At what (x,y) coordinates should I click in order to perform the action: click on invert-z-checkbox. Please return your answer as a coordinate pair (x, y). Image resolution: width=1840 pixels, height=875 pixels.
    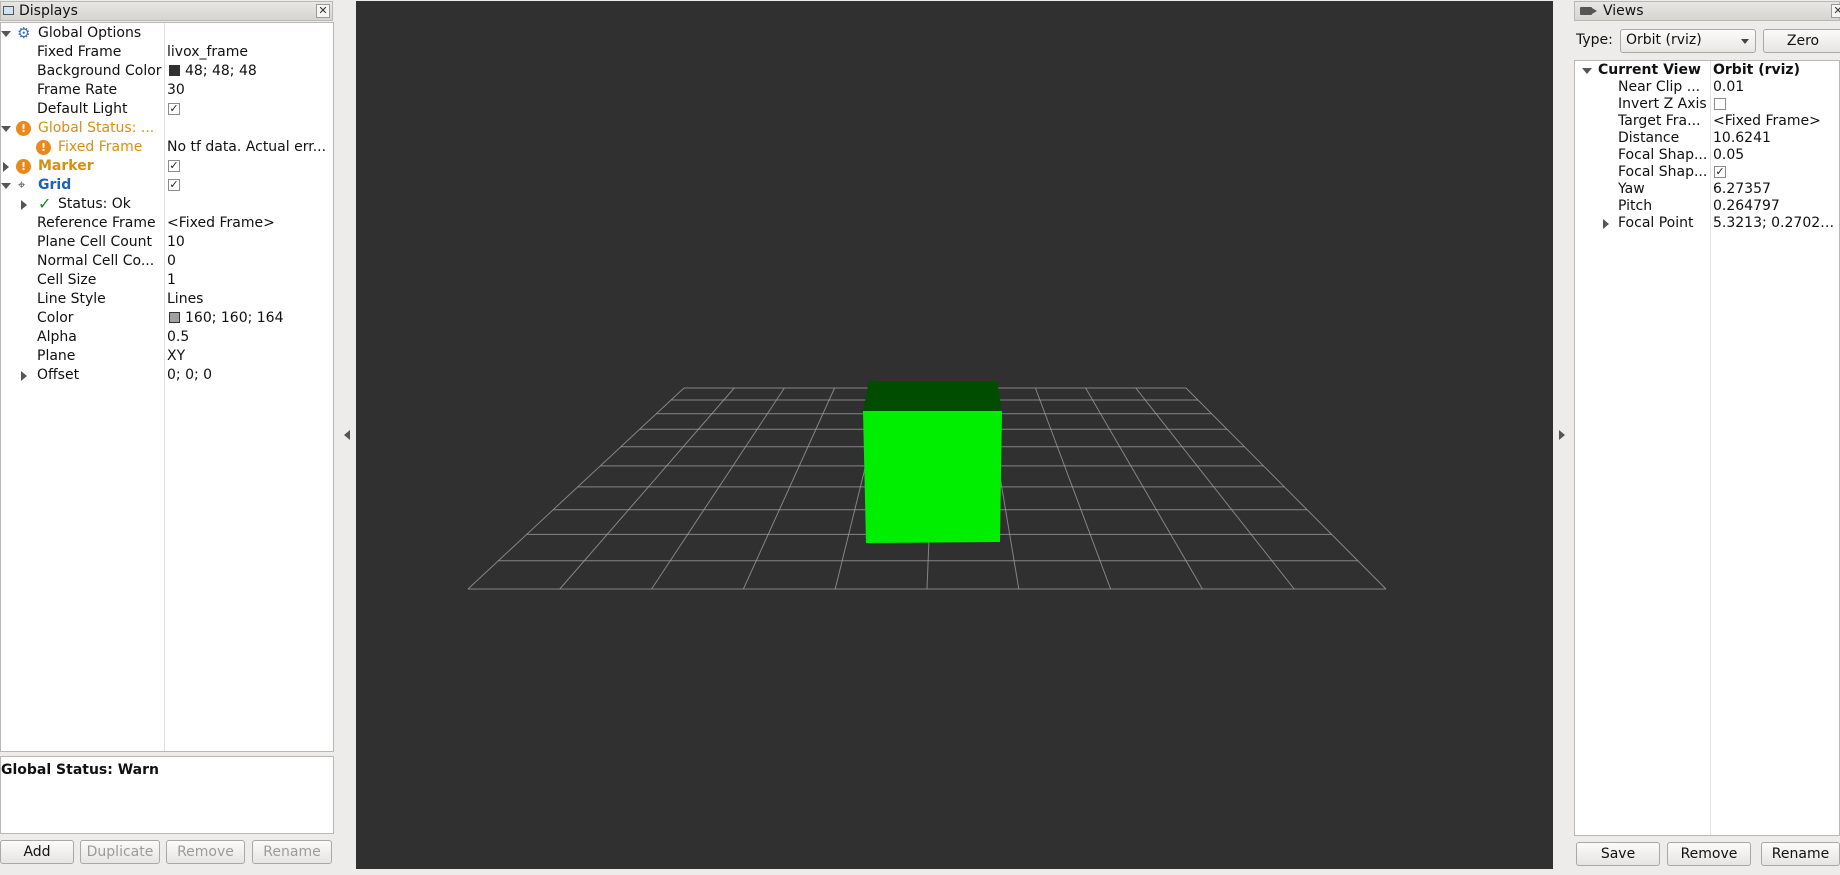
    Looking at the image, I should click on (1720, 104).